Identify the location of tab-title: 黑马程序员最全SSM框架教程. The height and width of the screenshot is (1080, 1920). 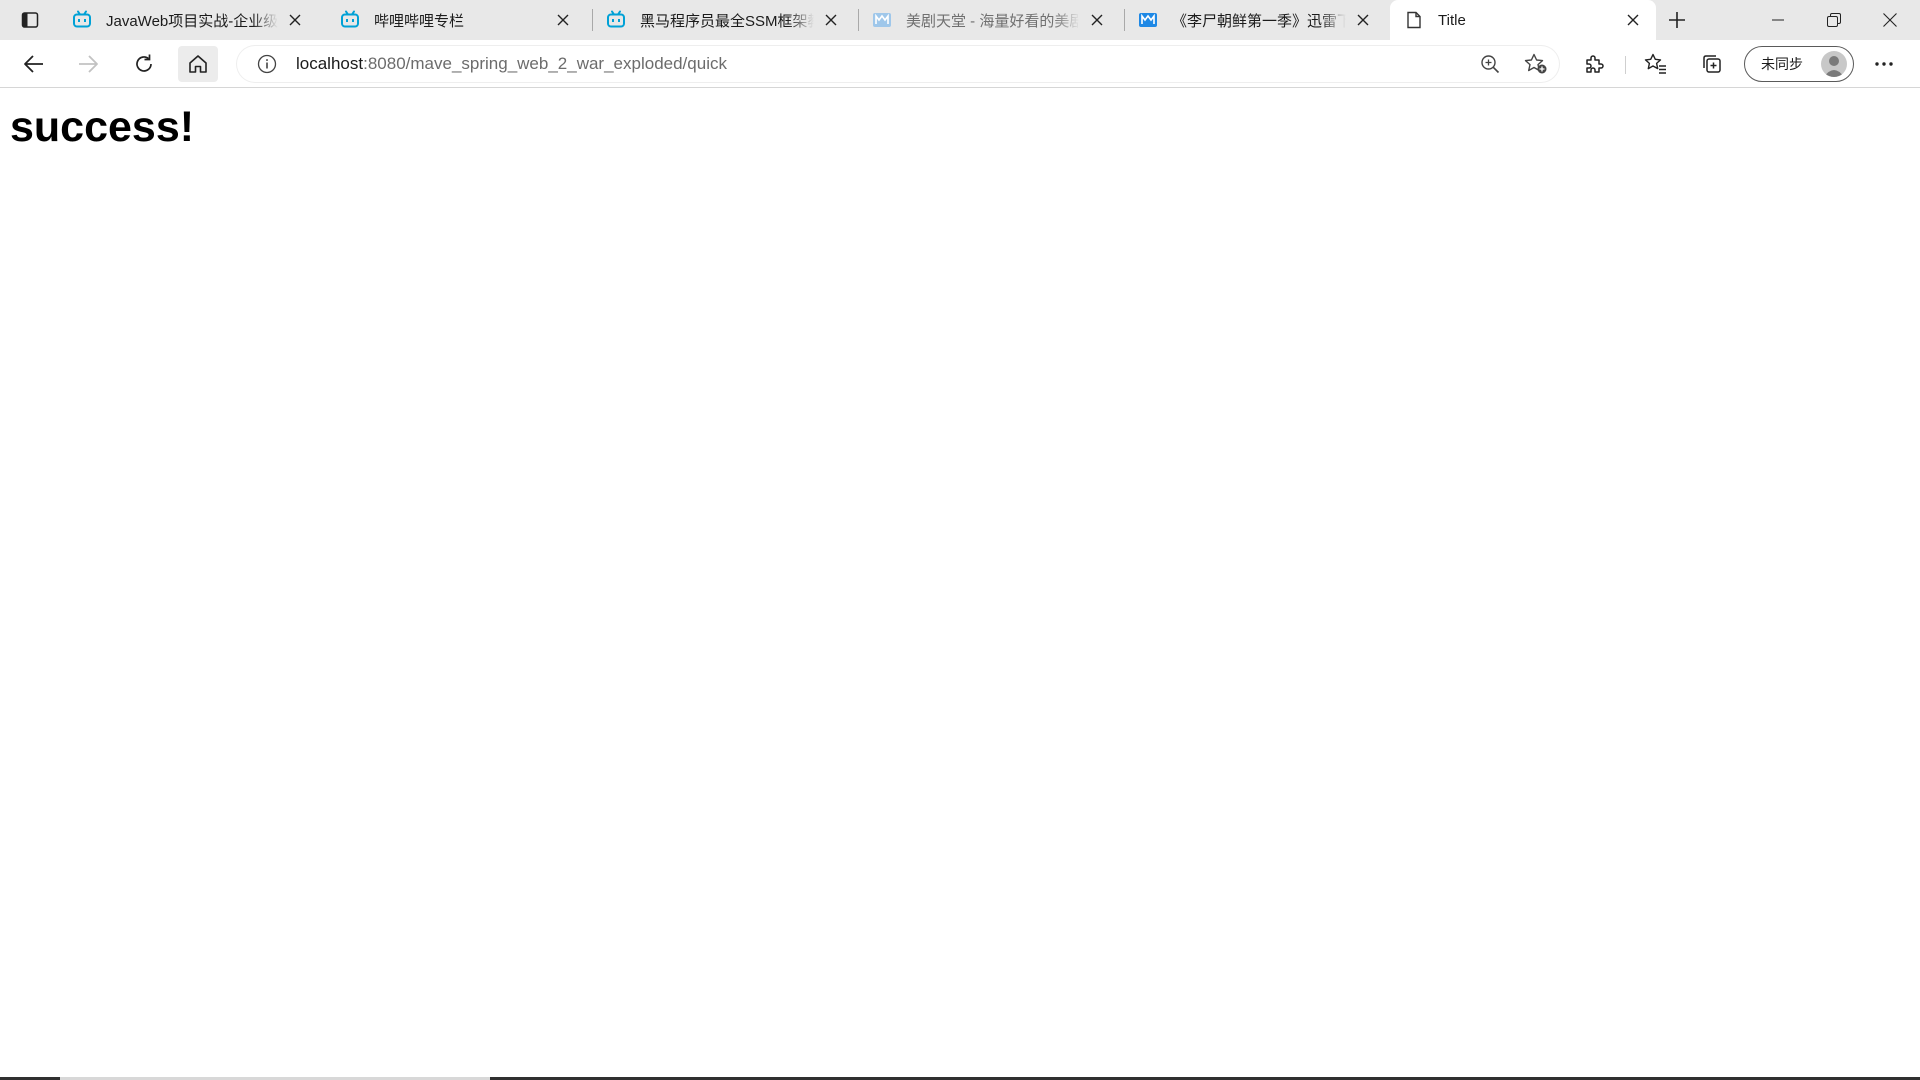
(727, 21).